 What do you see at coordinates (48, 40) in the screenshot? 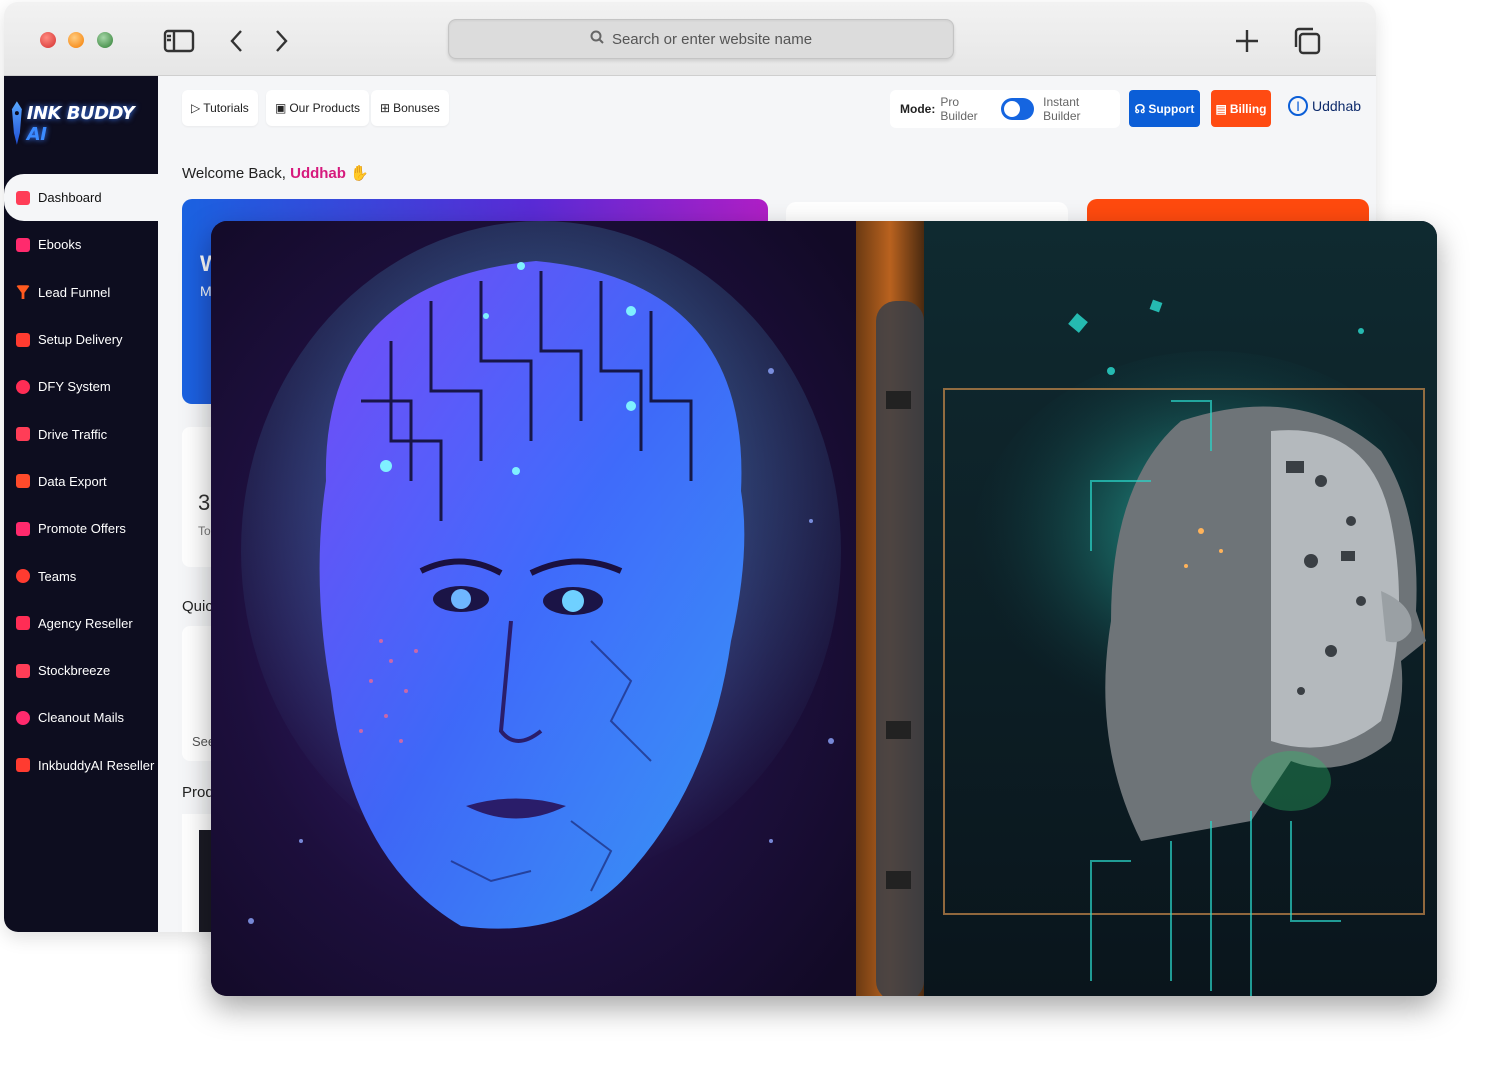
I see `close-window-button` at bounding box center [48, 40].